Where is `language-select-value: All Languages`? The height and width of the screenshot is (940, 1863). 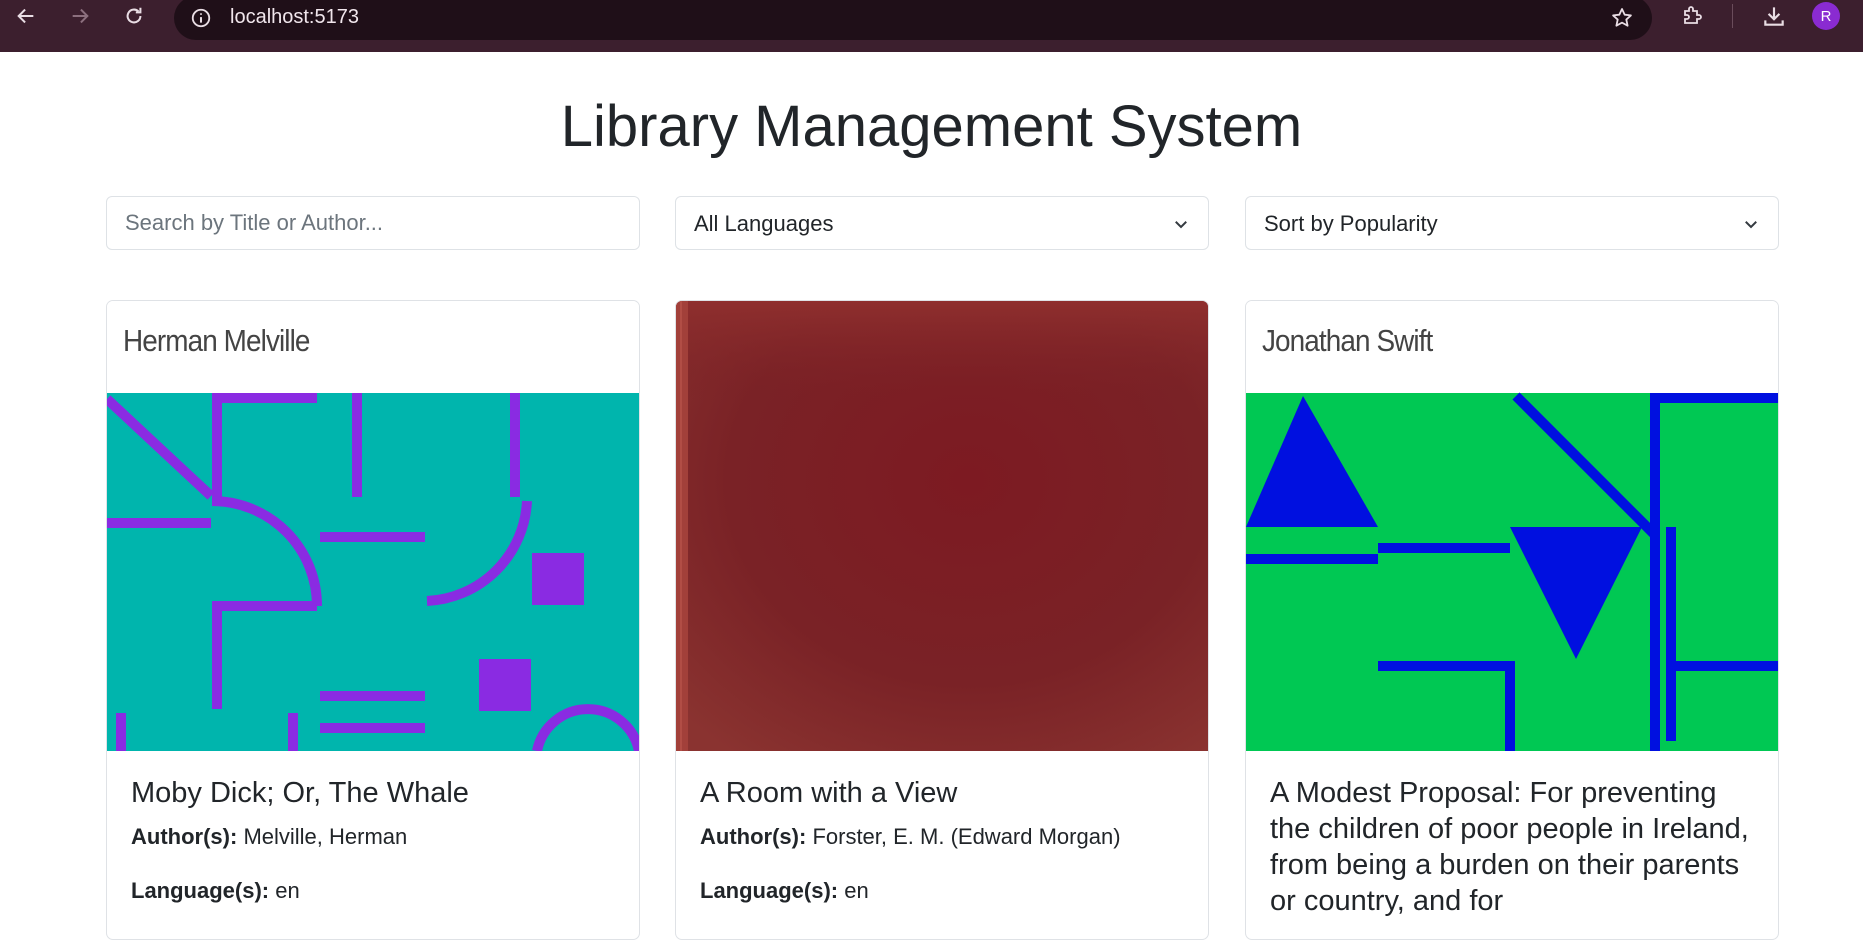 language-select-value: All Languages is located at coordinates (764, 223).